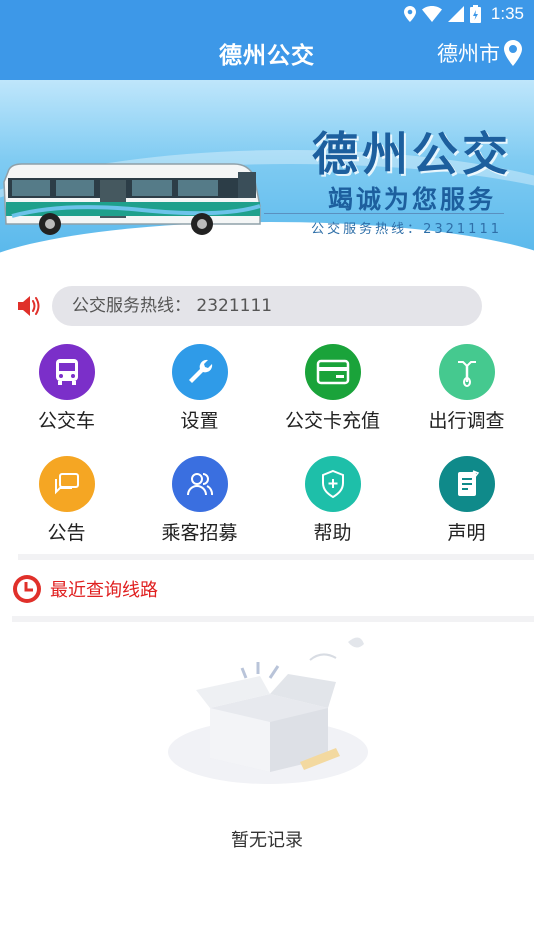  I want to click on grid-label: 公交卡充值, so click(332, 421).